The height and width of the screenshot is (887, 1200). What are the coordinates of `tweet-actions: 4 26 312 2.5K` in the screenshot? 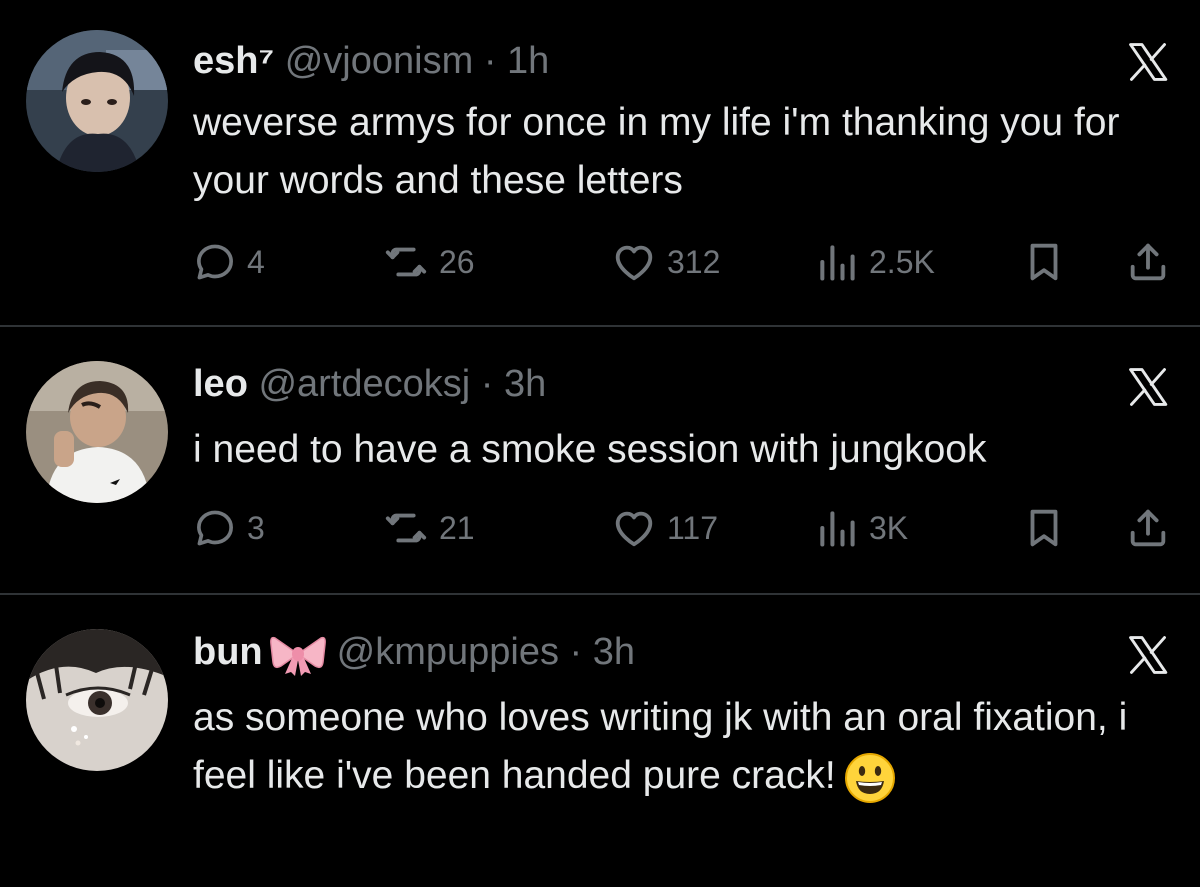 It's located at (683, 262).